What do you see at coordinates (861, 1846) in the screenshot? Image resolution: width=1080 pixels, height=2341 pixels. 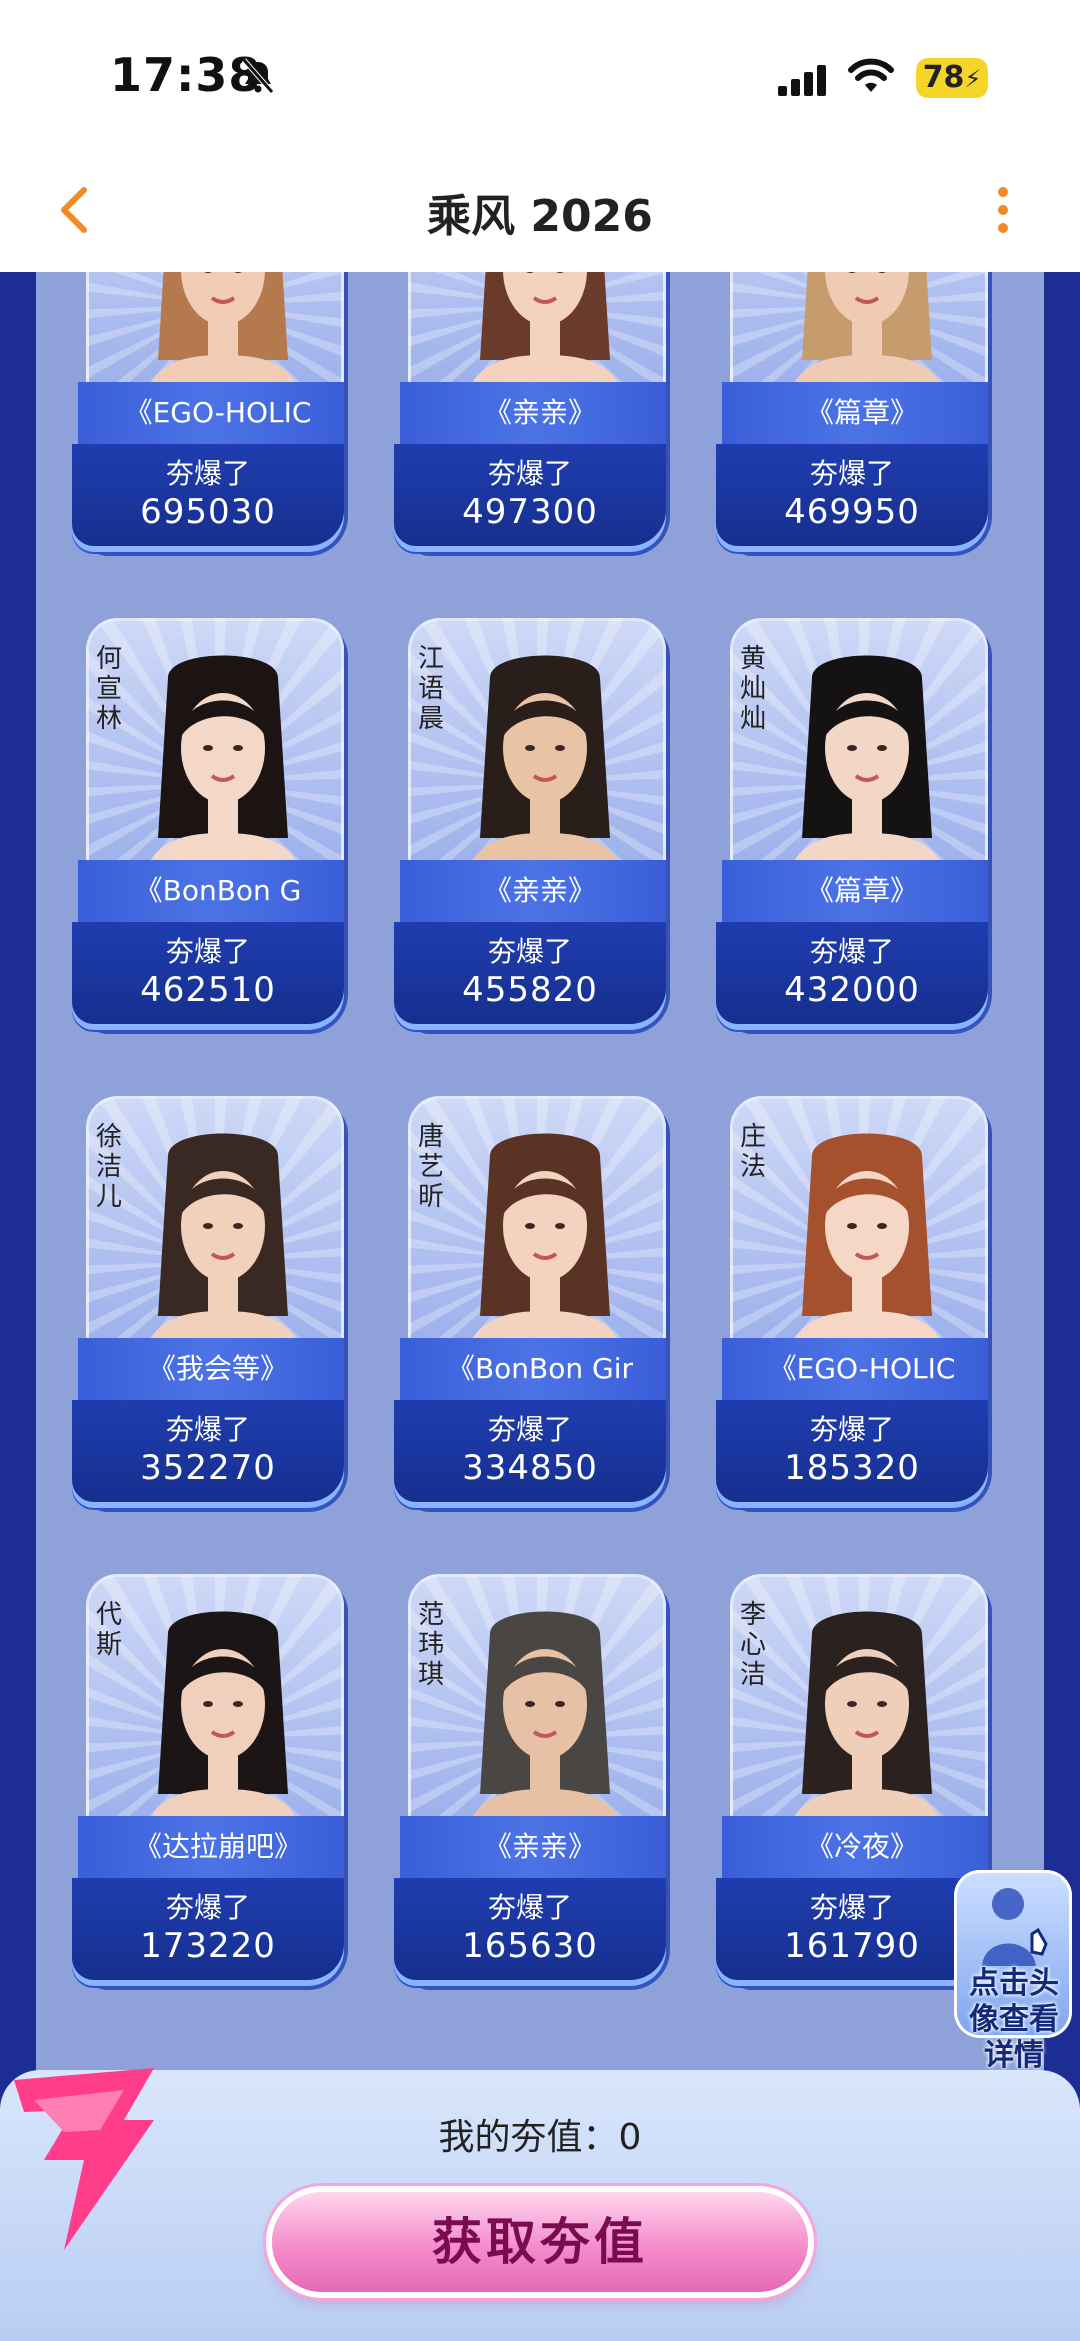 I see `song-title: 《冷夜》` at bounding box center [861, 1846].